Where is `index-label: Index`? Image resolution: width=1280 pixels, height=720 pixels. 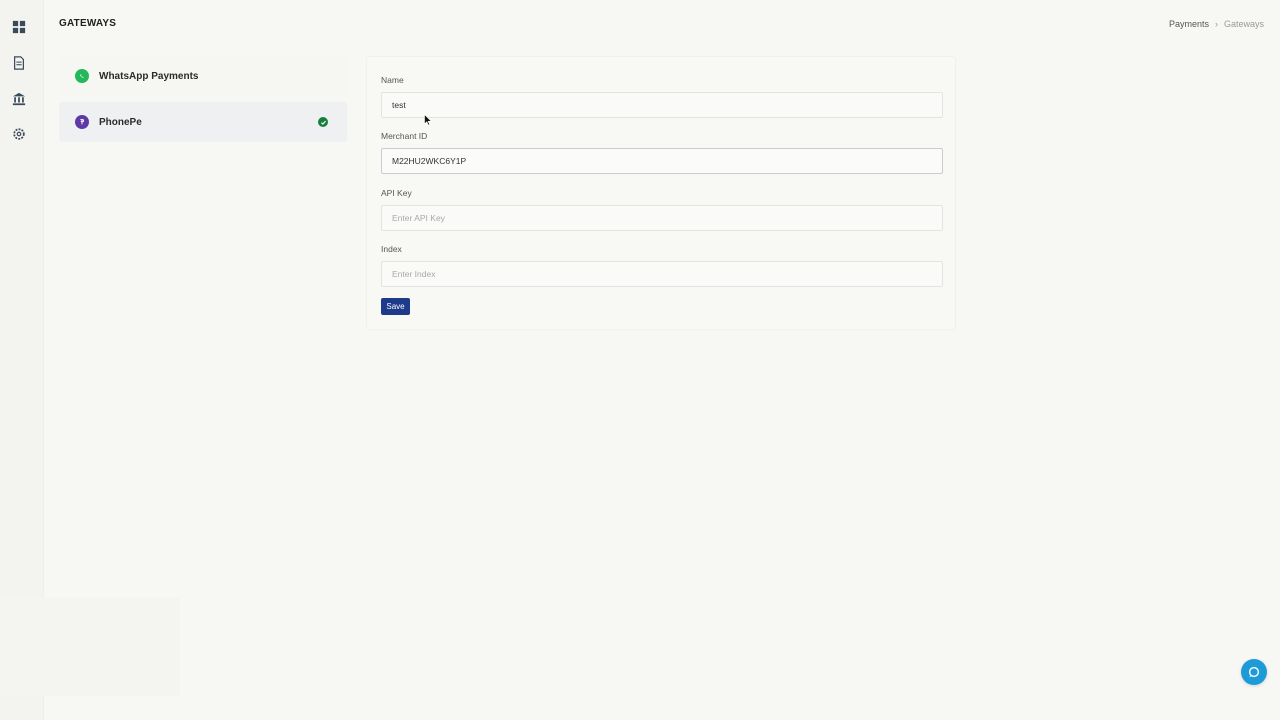 index-label: Index is located at coordinates (391, 249).